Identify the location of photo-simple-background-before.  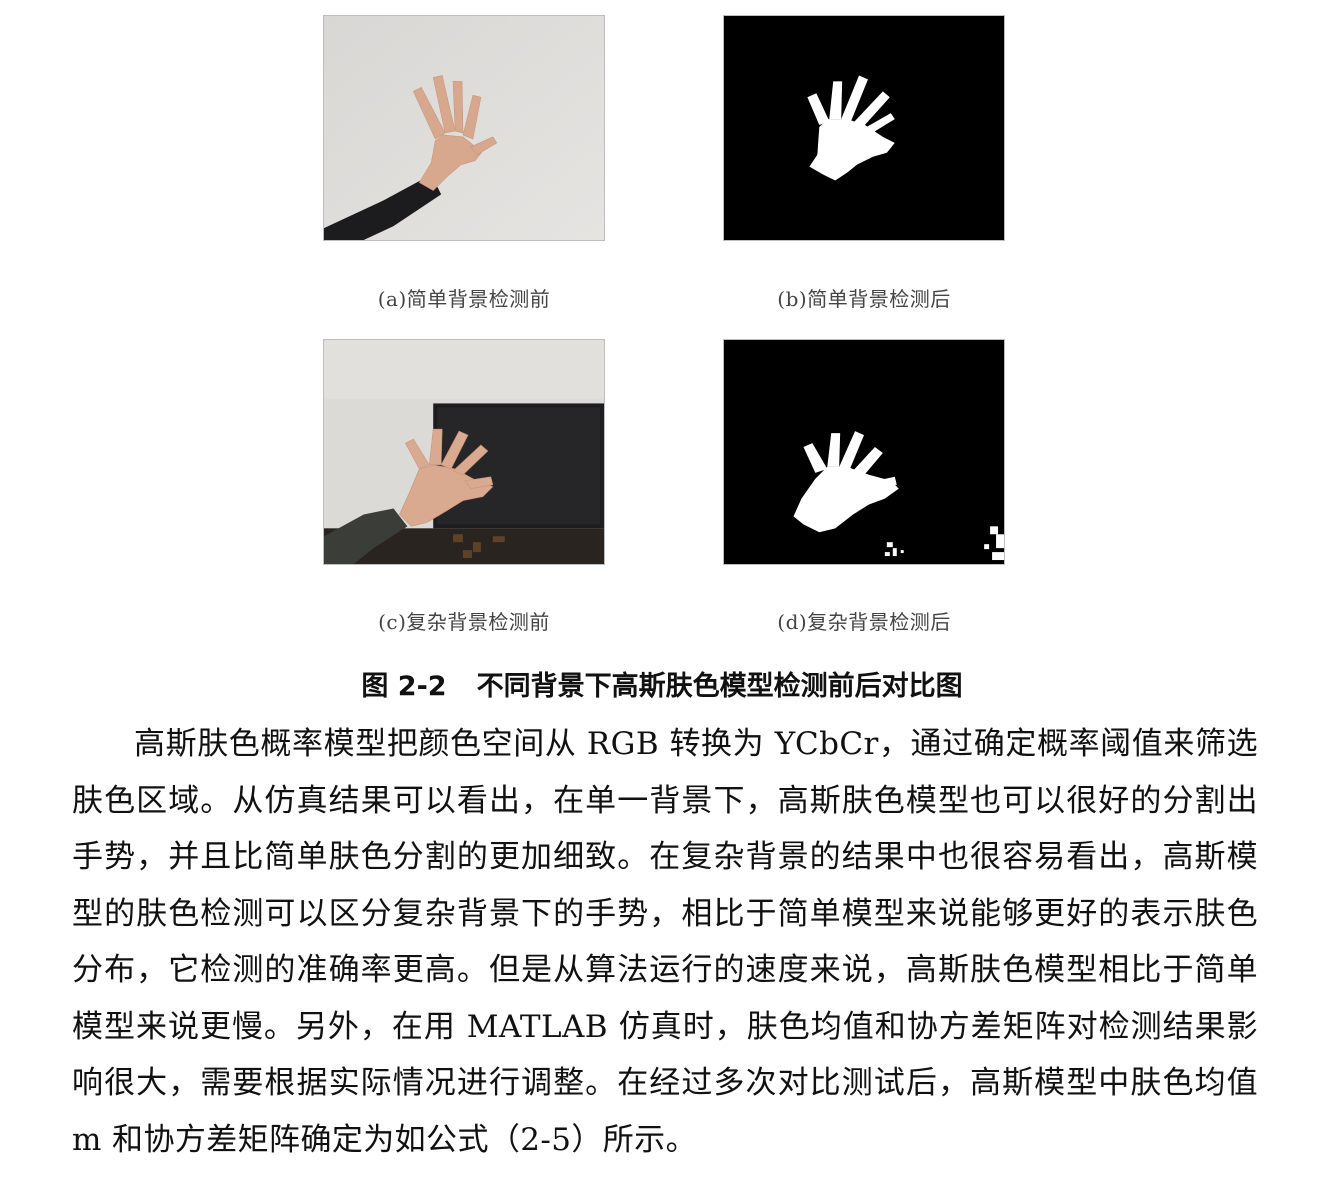
(464, 128).